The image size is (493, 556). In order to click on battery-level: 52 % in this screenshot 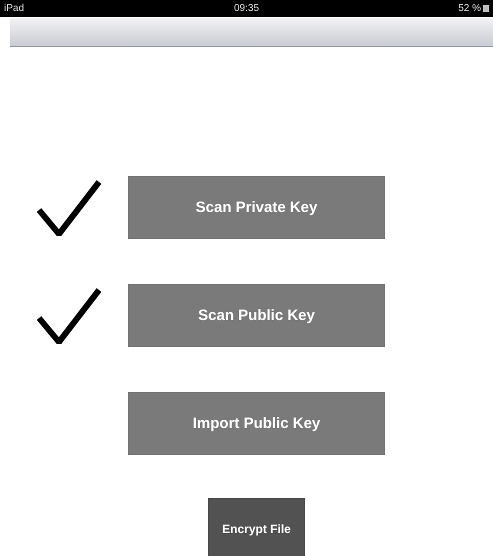, I will do `click(469, 8)`.